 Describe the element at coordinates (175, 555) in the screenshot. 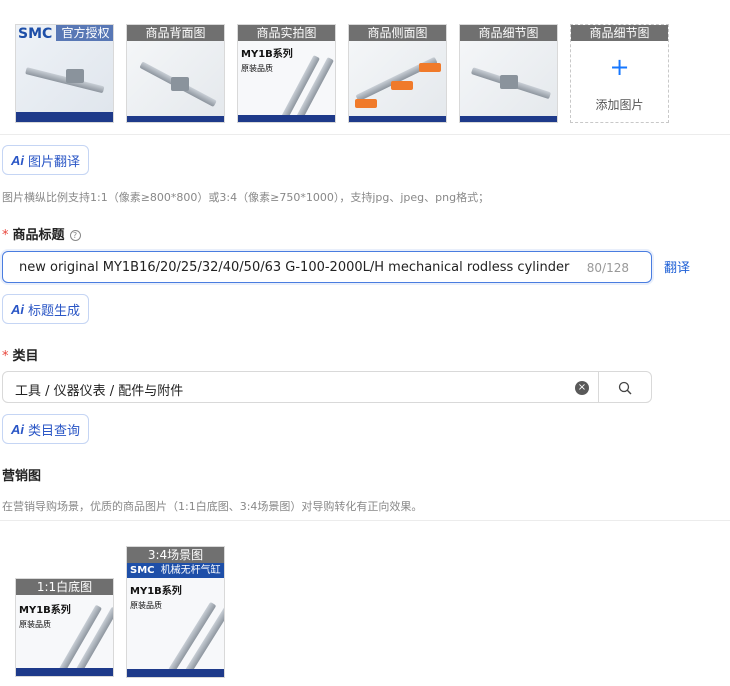

I see `image-caption: 3:4场景图` at that location.